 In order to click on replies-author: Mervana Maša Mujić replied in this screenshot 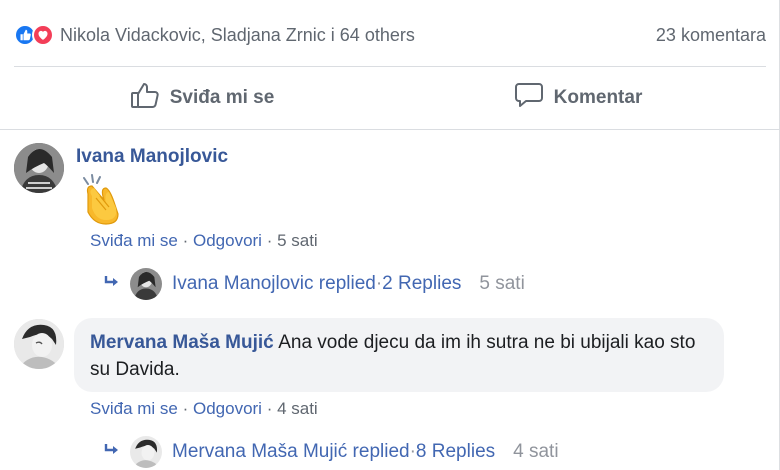, I will do `click(291, 451)`.